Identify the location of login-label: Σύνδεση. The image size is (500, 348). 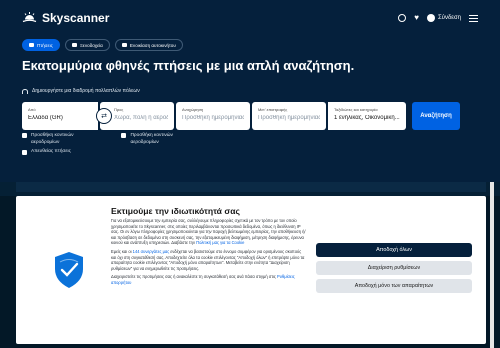
(449, 18).